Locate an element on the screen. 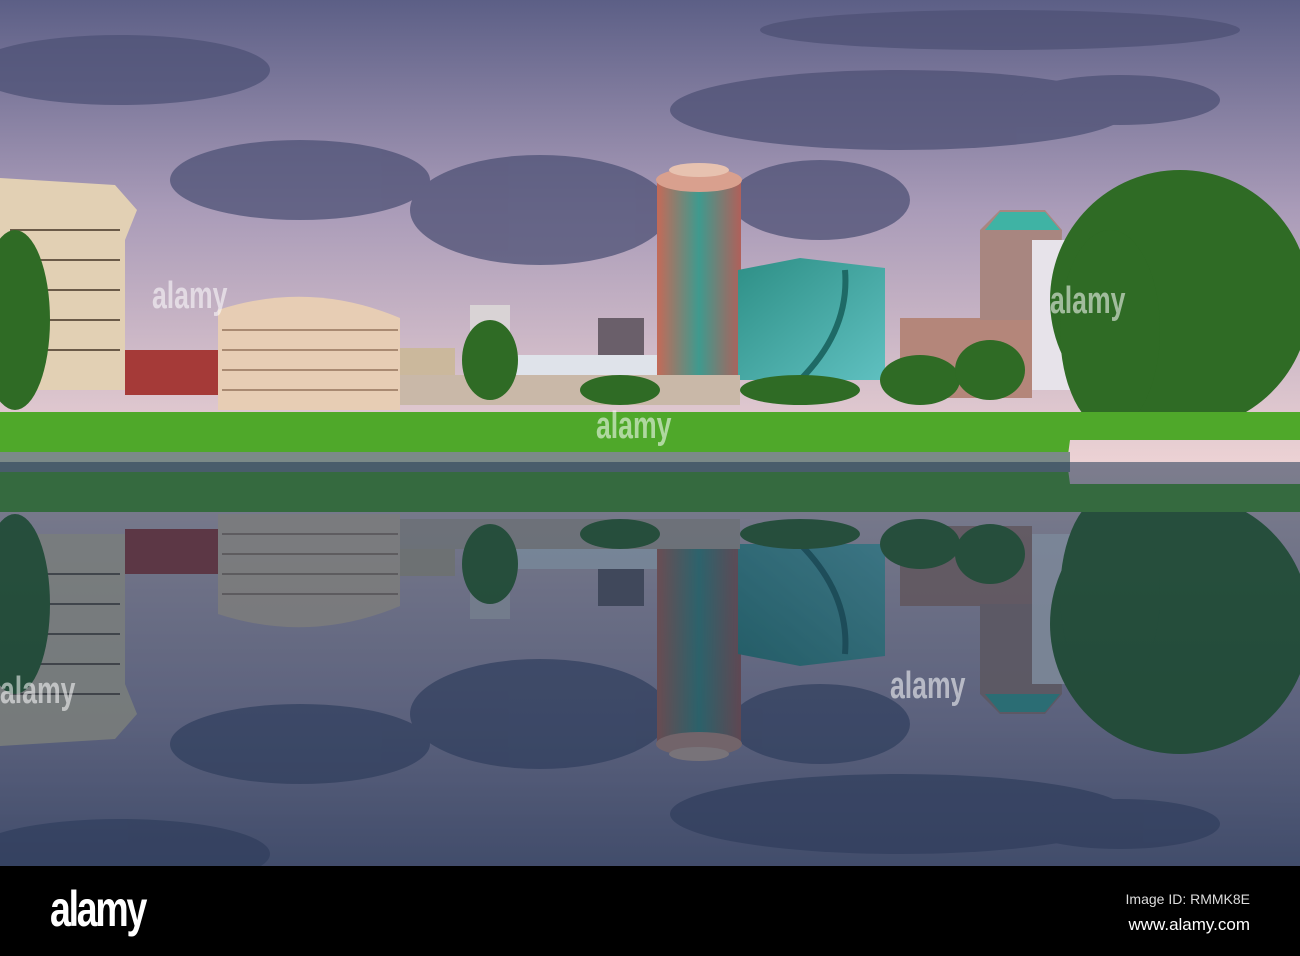 This screenshot has height=956, width=1300. image-id: Image ID: RMMK8E is located at coordinates (1187, 899).